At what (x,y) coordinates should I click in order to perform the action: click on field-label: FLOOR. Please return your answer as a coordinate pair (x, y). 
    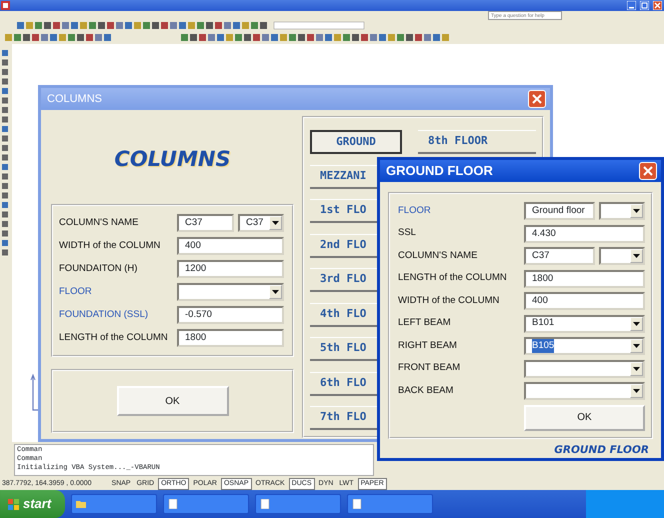
    Looking at the image, I should click on (76, 291).